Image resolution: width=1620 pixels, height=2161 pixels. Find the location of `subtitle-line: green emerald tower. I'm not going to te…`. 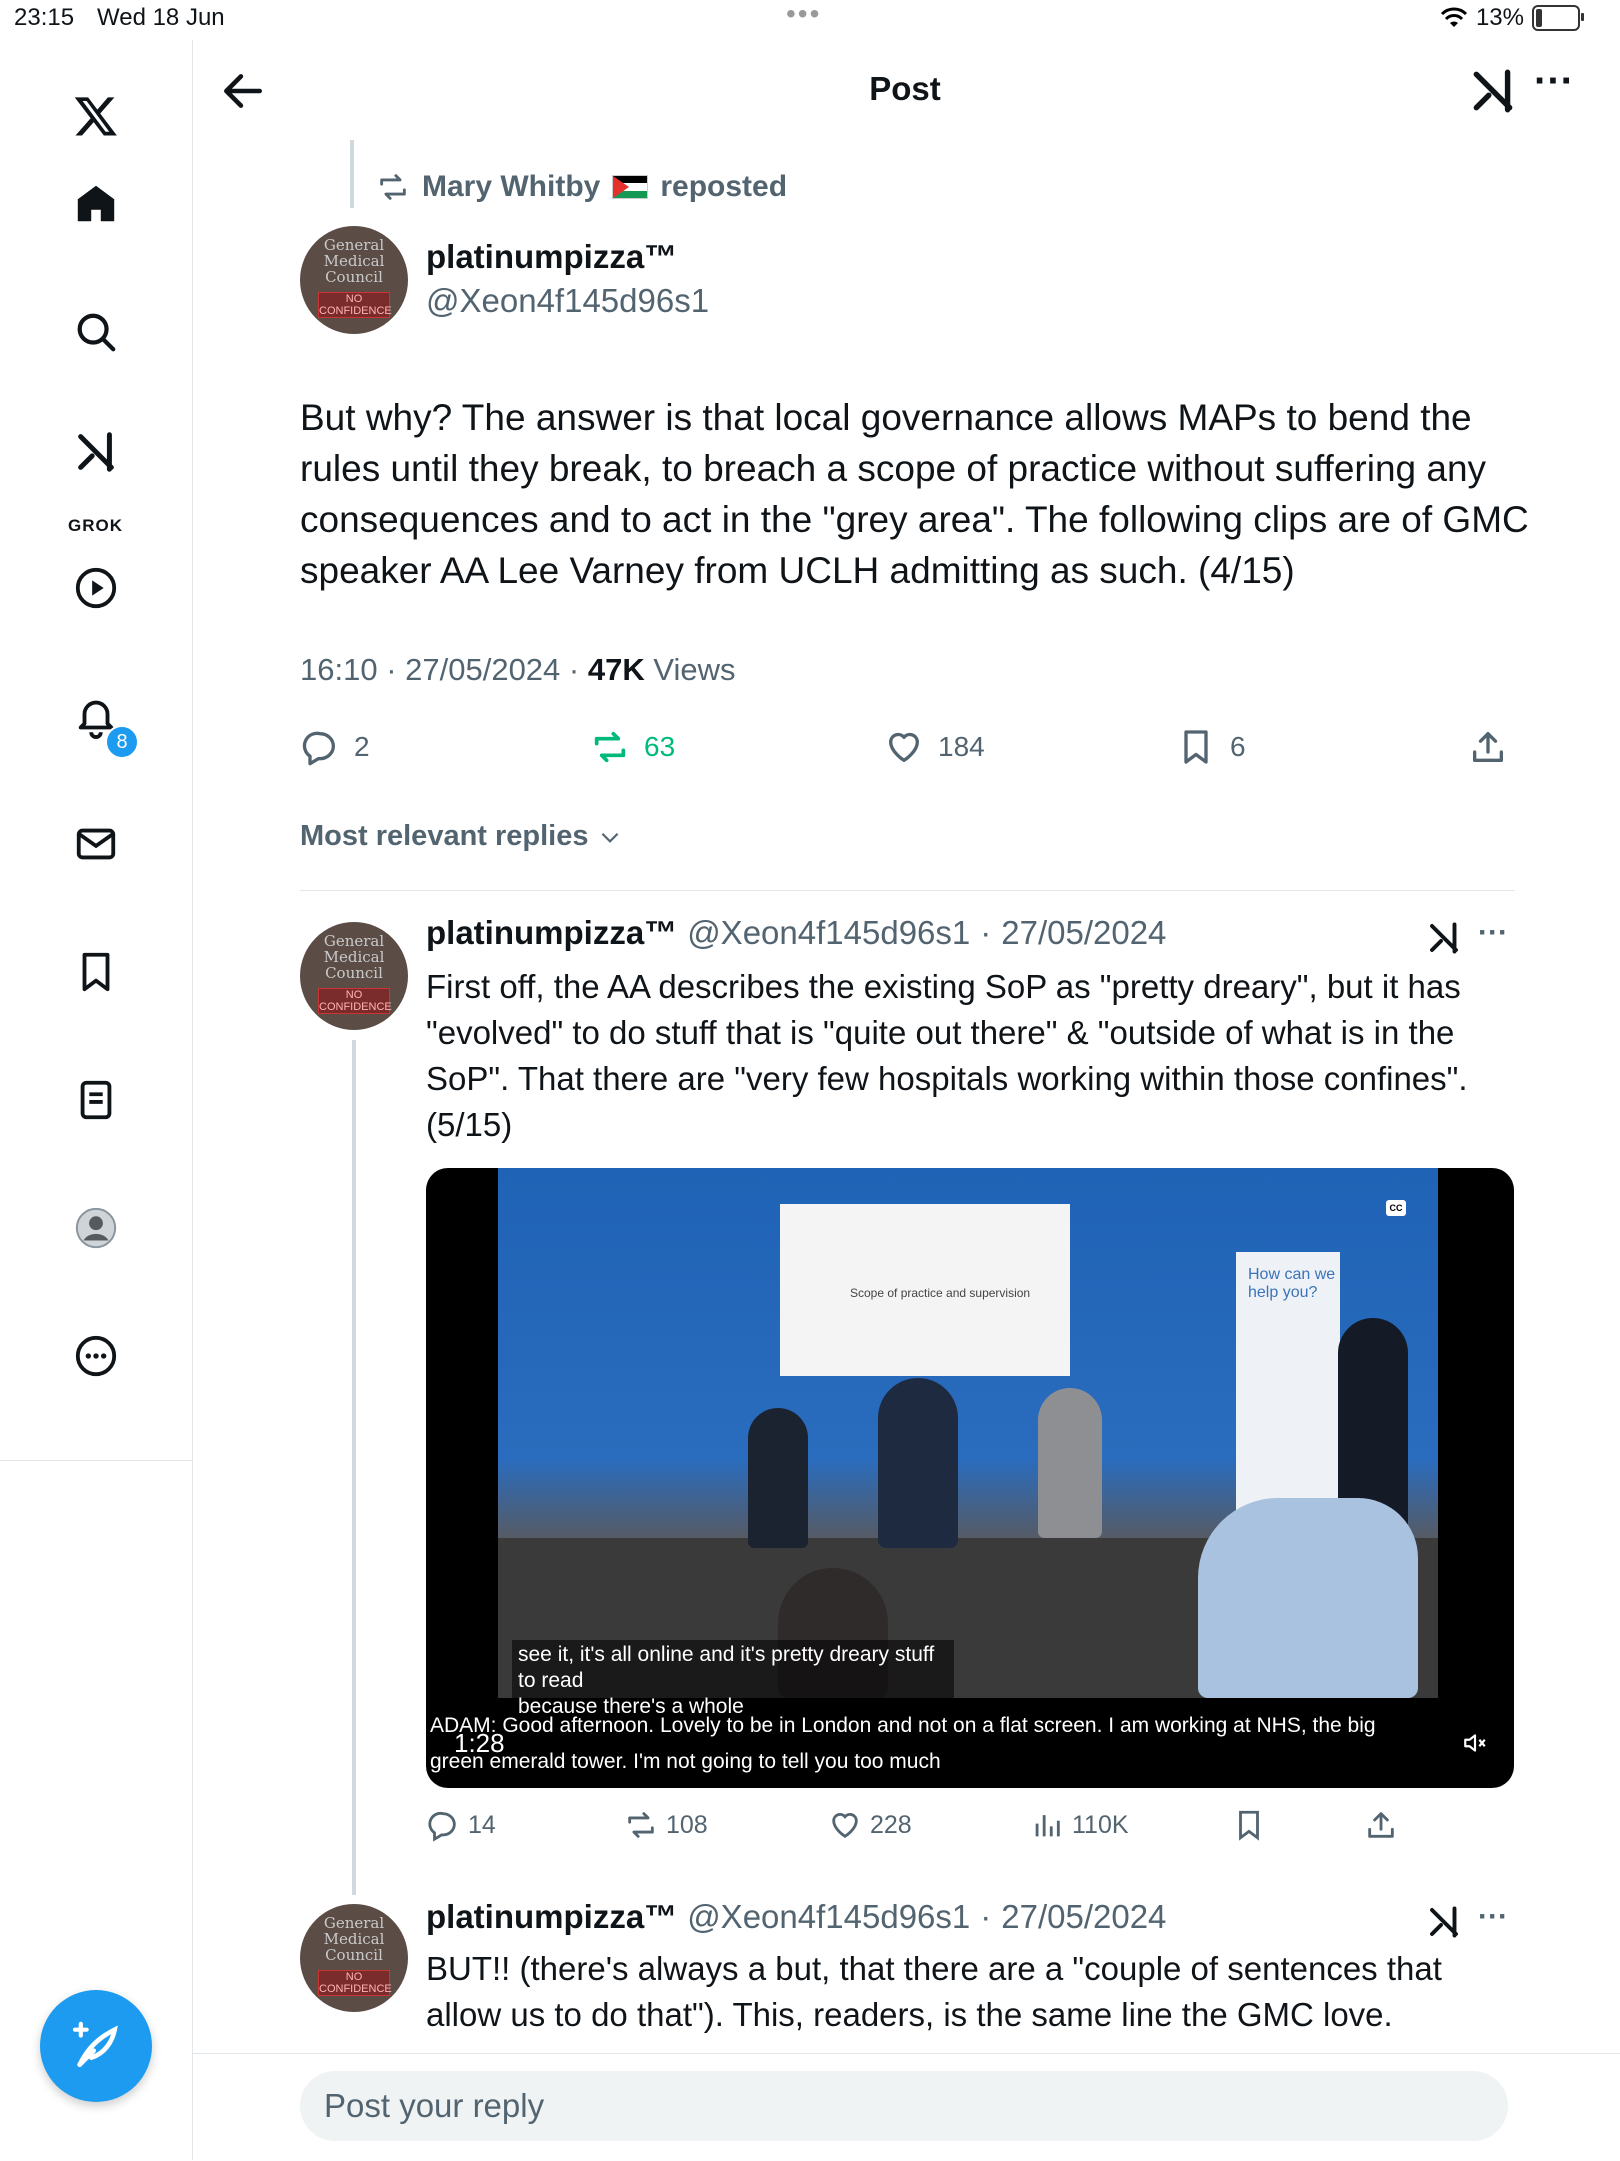

subtitle-line: green emerald tower. I'm not going to te… is located at coordinates (685, 1761).